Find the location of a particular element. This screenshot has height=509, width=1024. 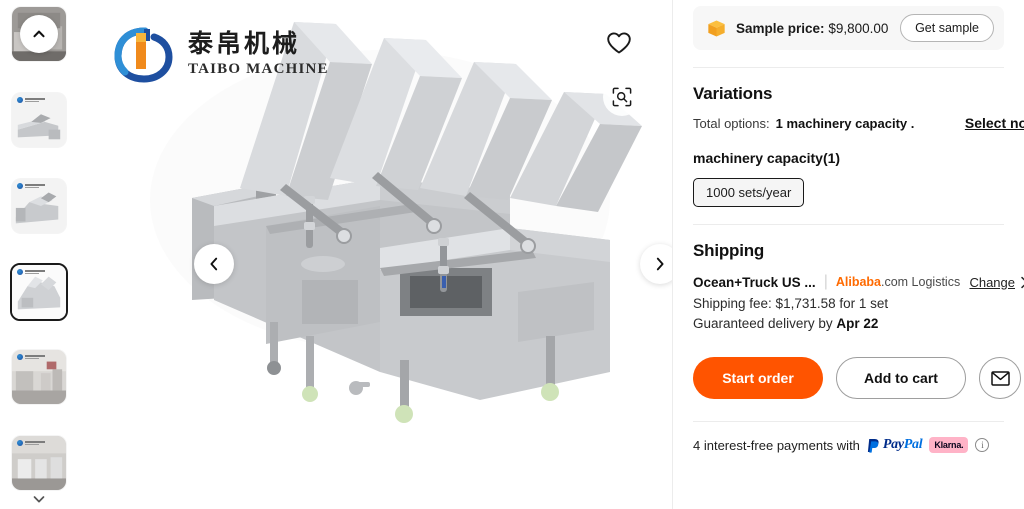

sample-price-value: $9,800.00 is located at coordinates (858, 28).